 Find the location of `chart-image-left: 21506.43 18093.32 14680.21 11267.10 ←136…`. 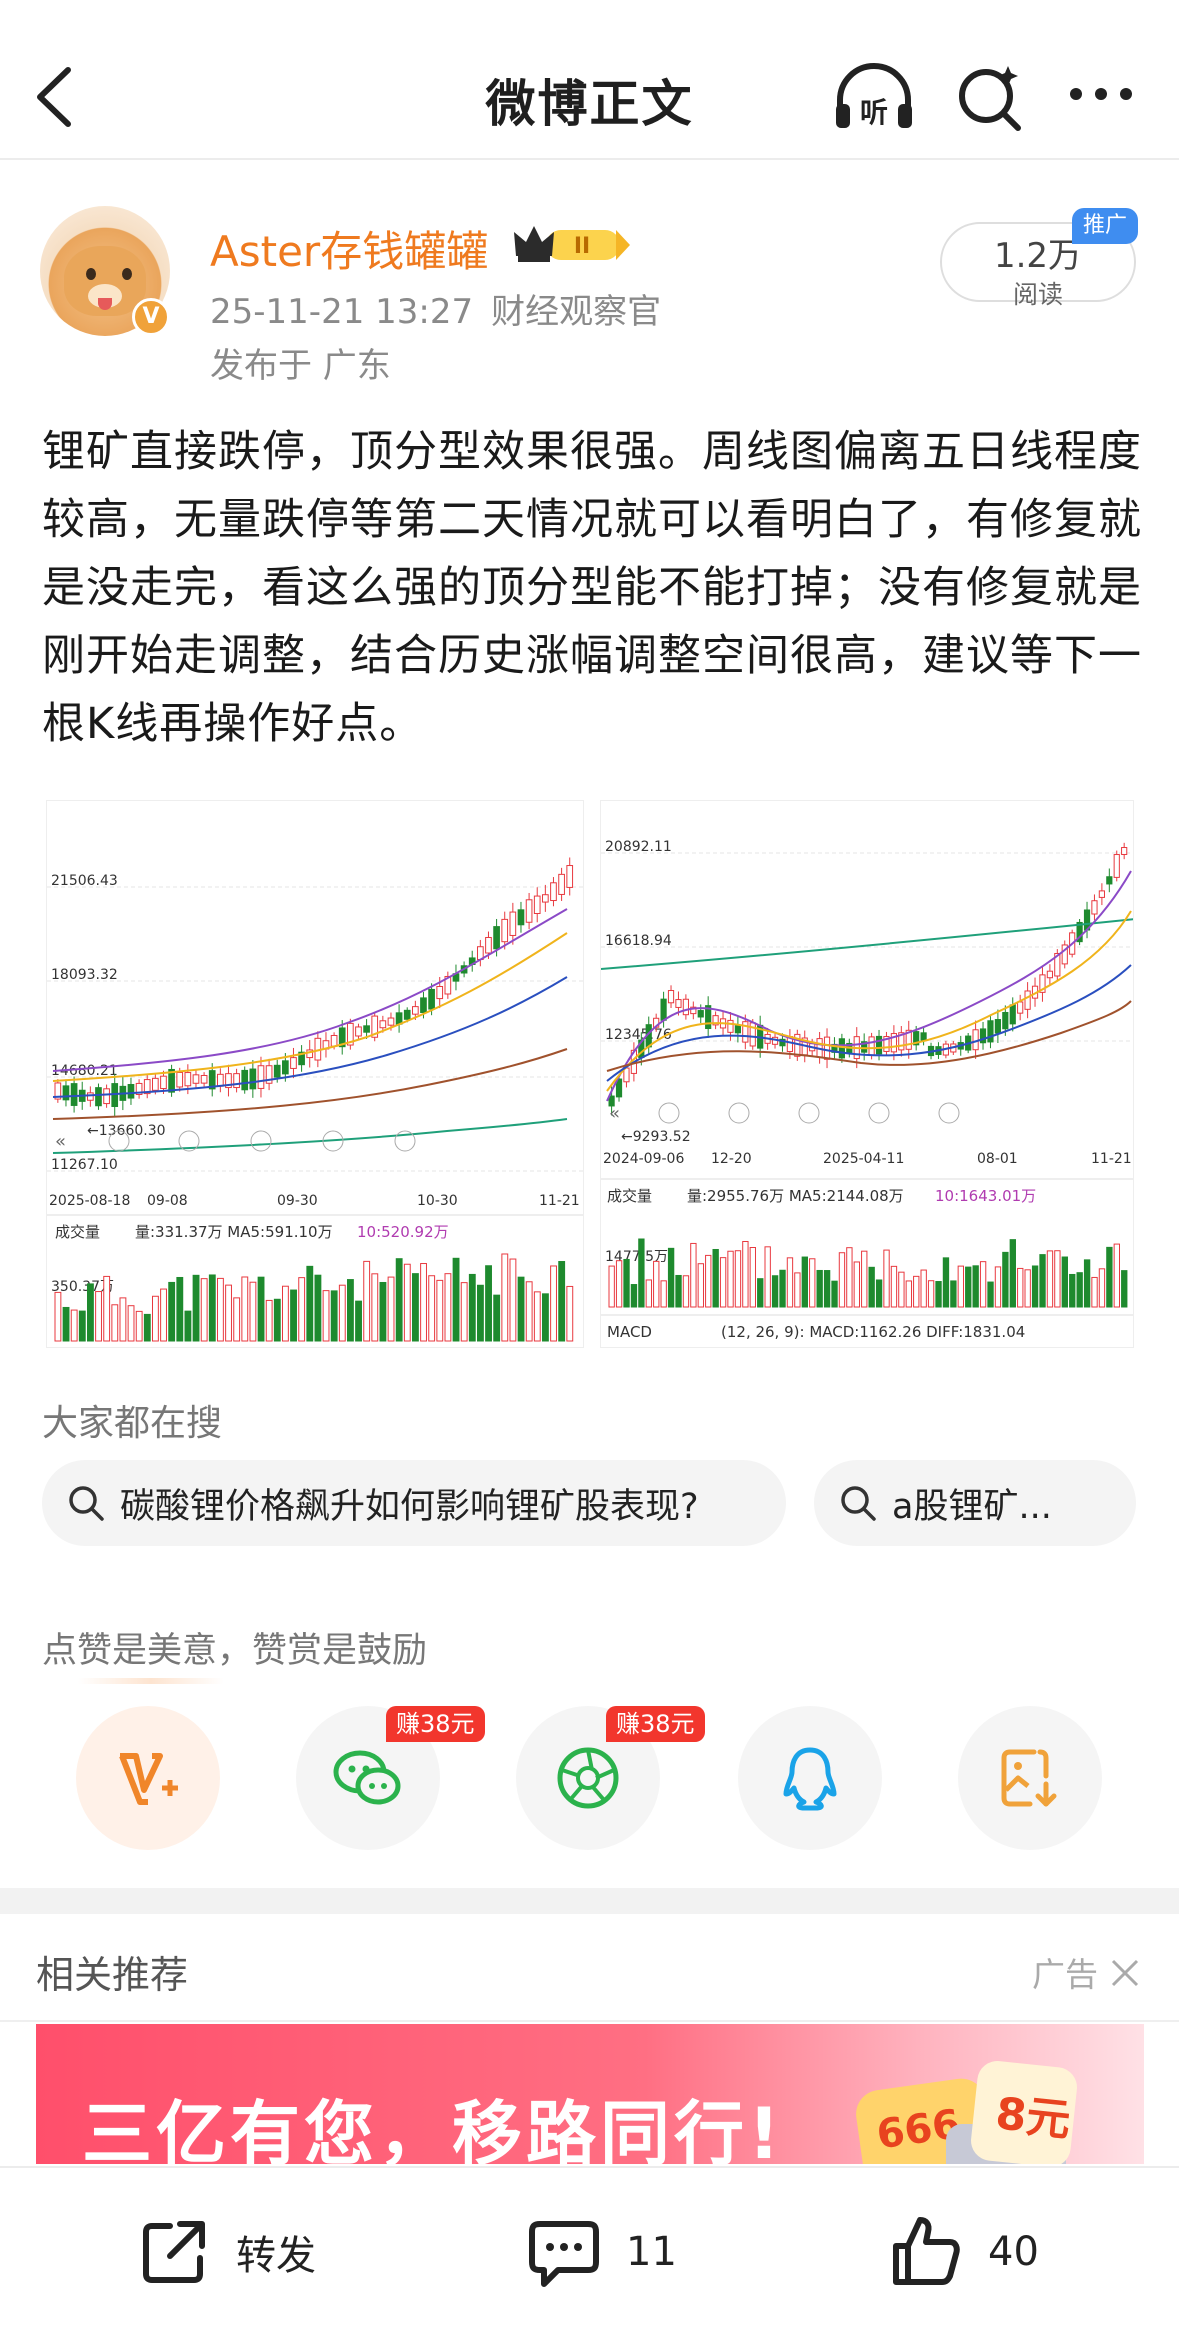

chart-image-left: 21506.43 18093.32 14680.21 11267.10 ←136… is located at coordinates (315, 1074).